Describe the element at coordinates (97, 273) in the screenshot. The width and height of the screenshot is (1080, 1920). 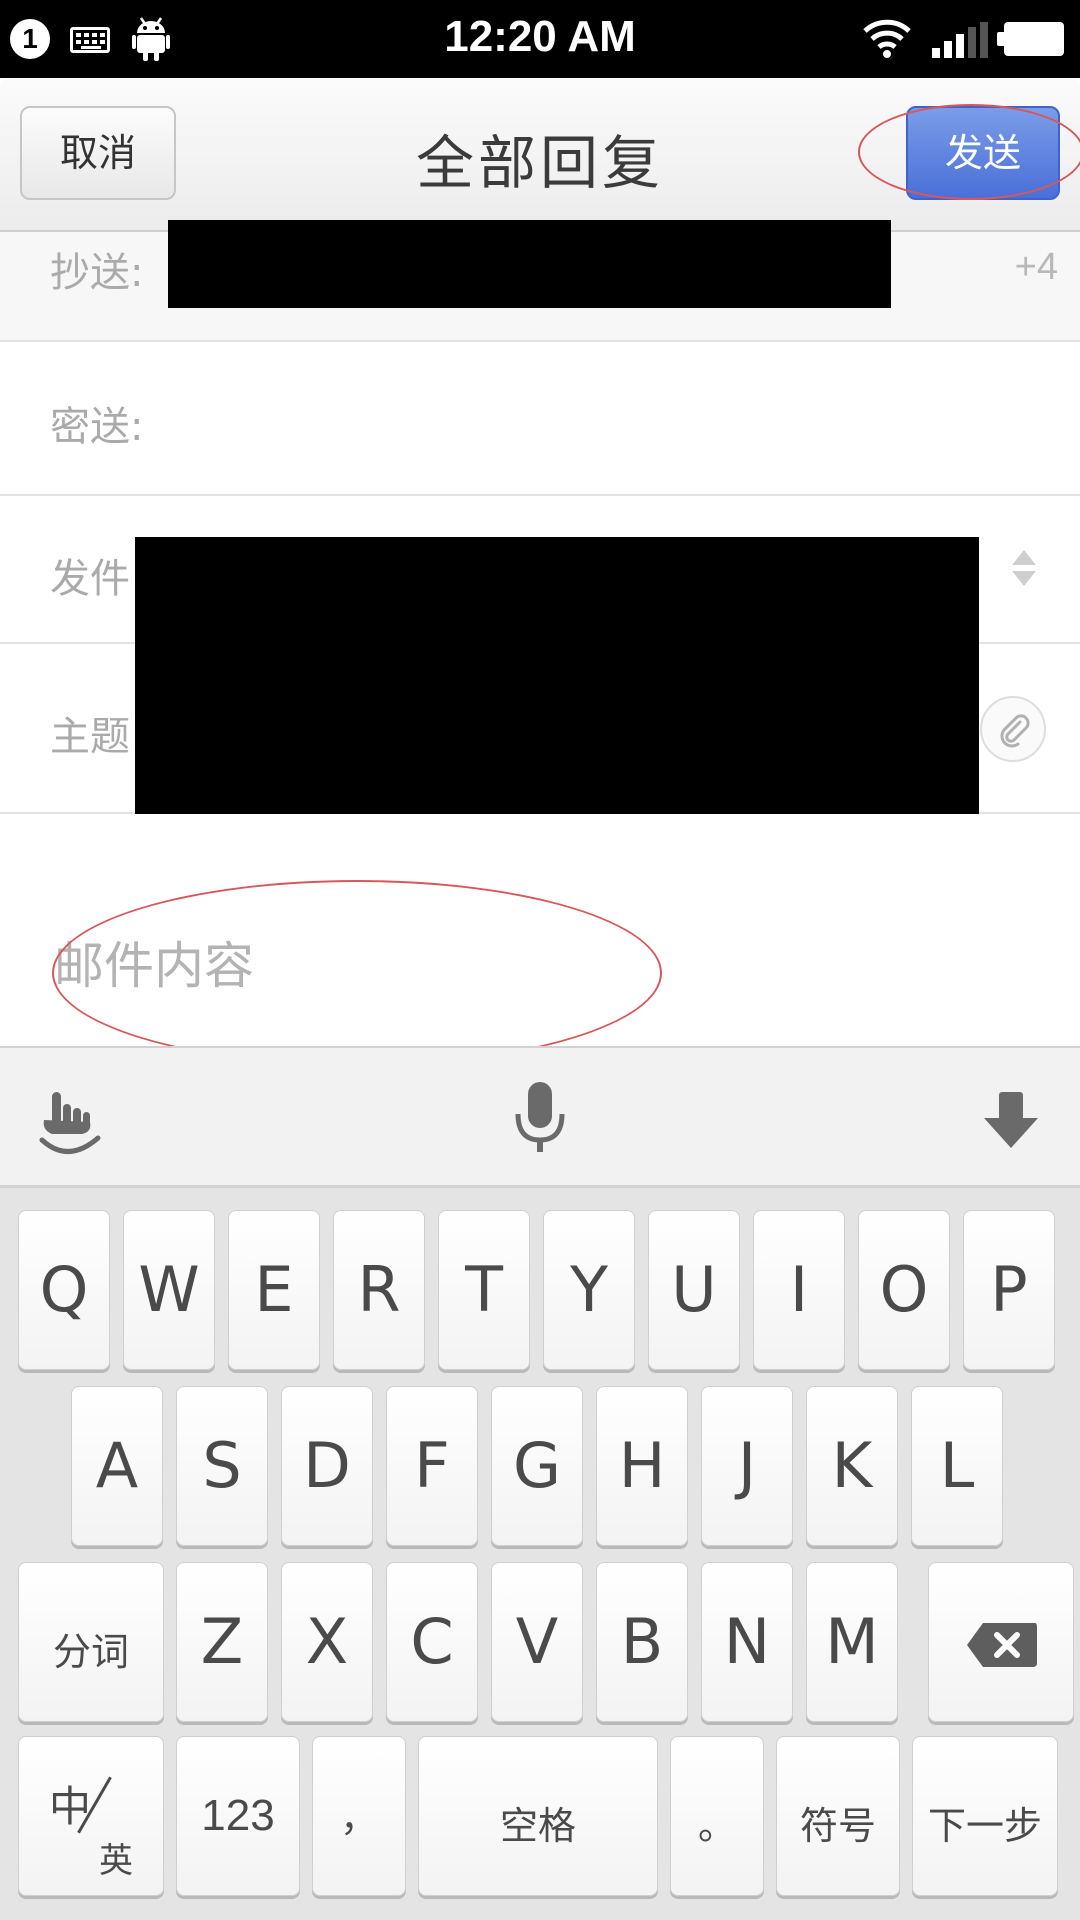
I see `cc-label: 抄送:` at that location.